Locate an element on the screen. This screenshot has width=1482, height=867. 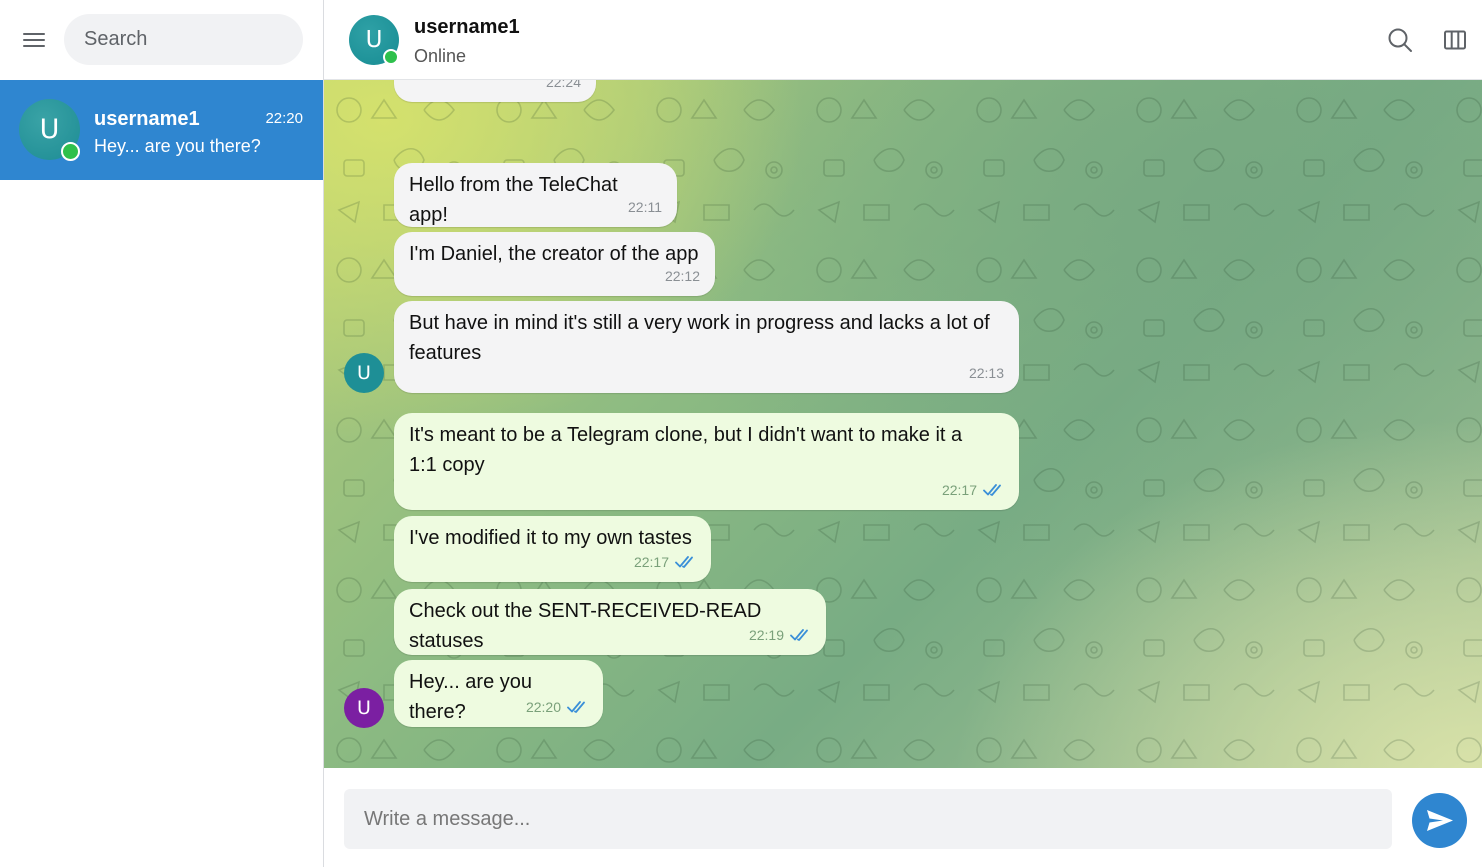
chat-header: U username1 Online is located at coordinates (903, 40).